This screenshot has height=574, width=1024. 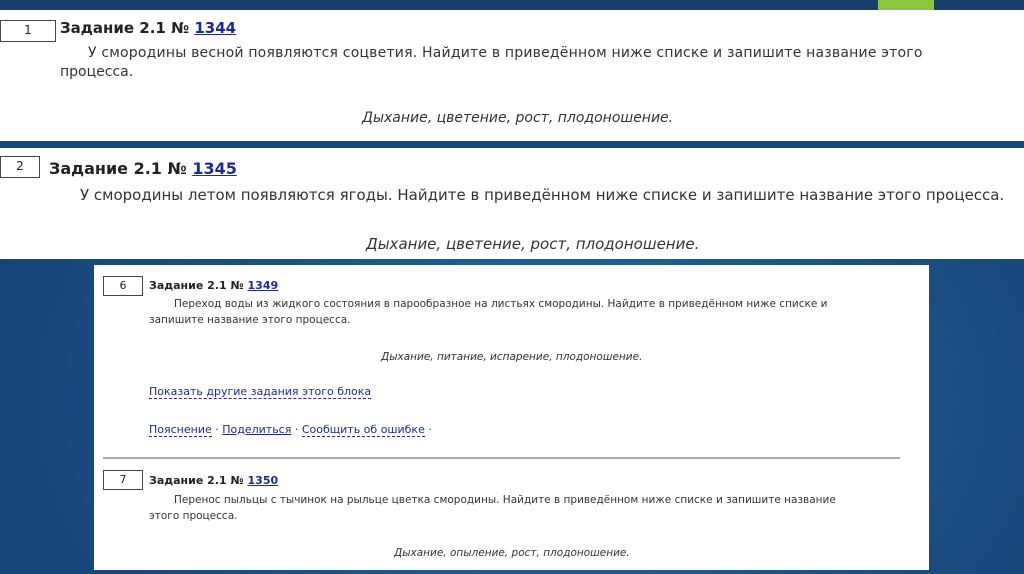 What do you see at coordinates (363, 430) in the screenshot?
I see `report-error-link: Сообщить об ошибке` at bounding box center [363, 430].